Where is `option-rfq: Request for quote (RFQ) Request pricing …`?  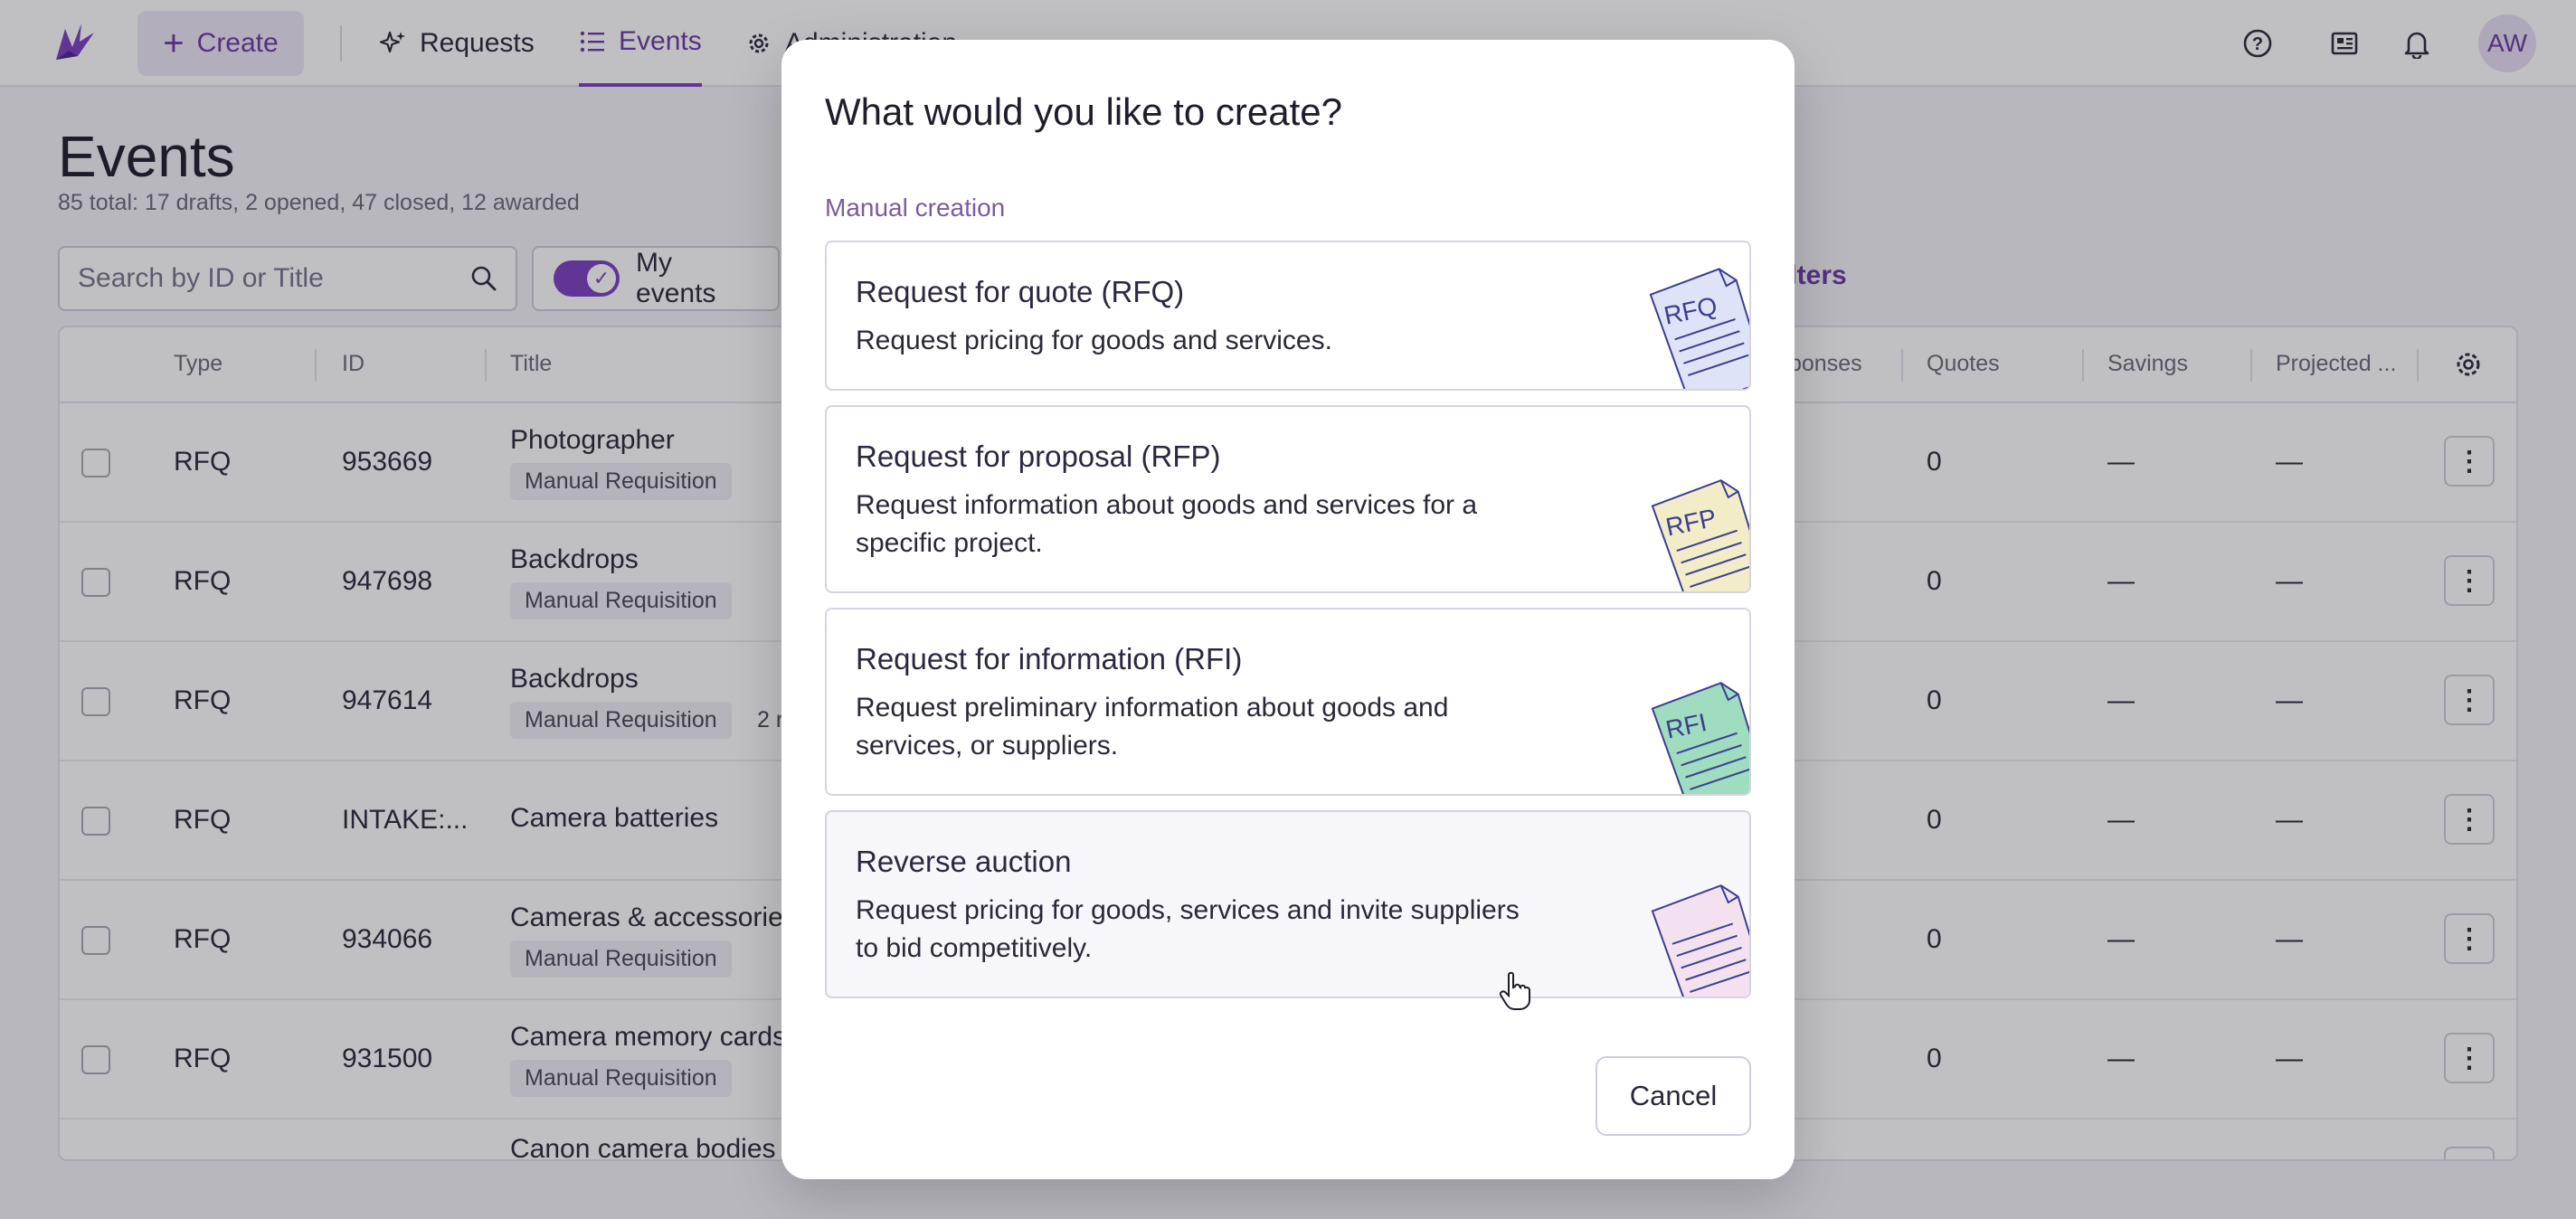 option-rfq: Request for quote (RFQ) Request pricing … is located at coordinates (1288, 316).